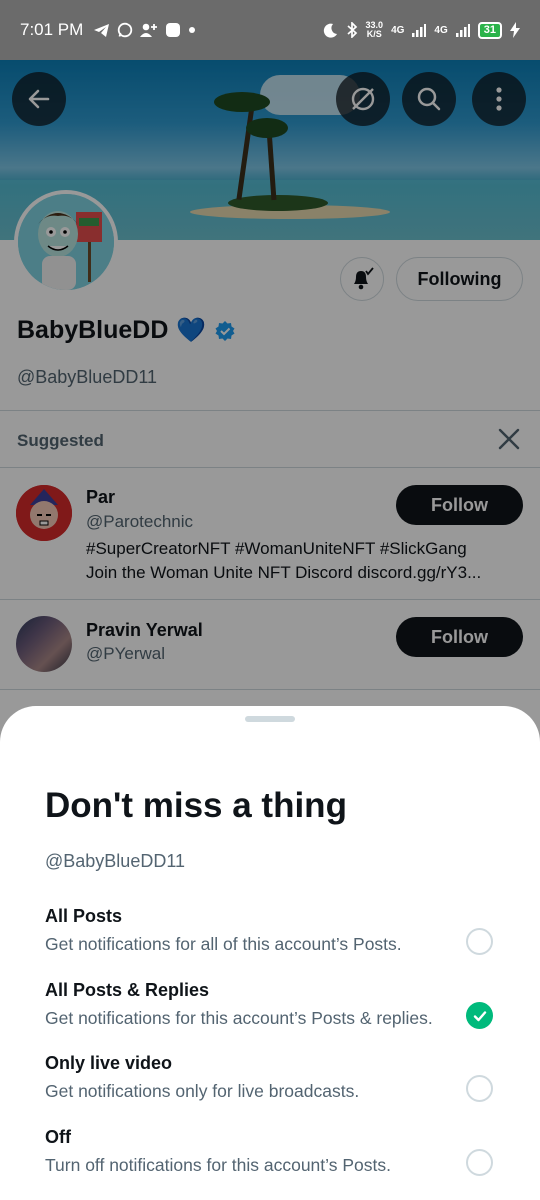  Describe the element at coordinates (58, 1137) in the screenshot. I see `option-title: Off` at that location.